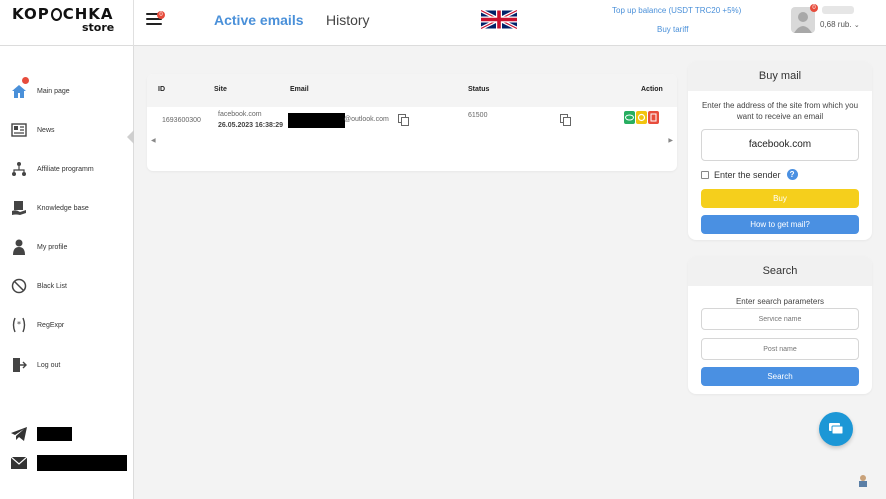 The height and width of the screenshot is (499, 886). Describe the element at coordinates (161, 15) in the screenshot. I see `menu-notification-badge: 0` at that location.